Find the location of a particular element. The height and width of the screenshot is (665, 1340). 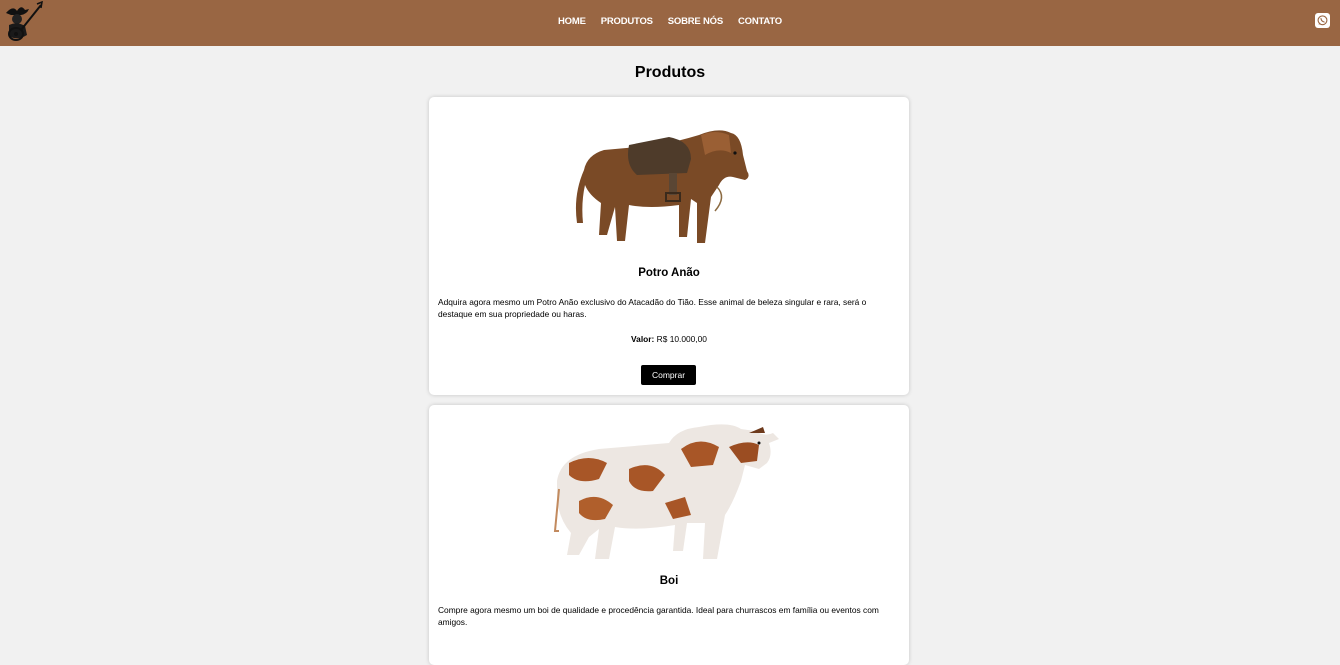

nav-produtos: PRODUTOS is located at coordinates (627, 21).